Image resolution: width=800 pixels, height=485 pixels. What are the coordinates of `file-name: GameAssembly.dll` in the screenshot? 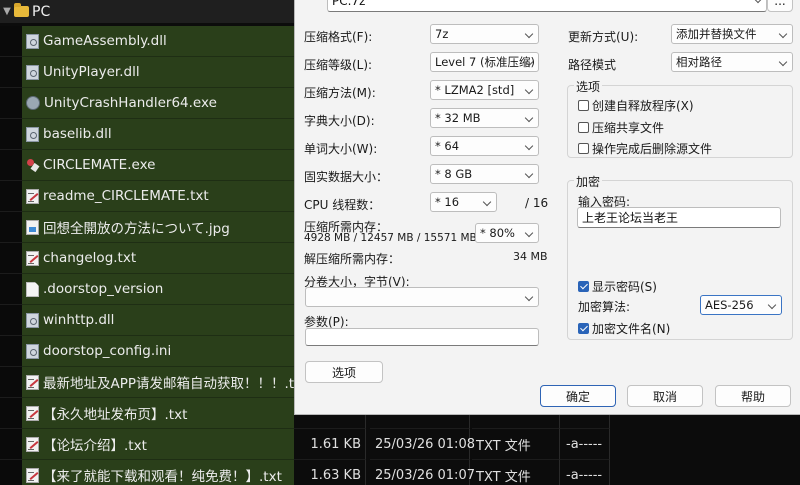 It's located at (105, 41).